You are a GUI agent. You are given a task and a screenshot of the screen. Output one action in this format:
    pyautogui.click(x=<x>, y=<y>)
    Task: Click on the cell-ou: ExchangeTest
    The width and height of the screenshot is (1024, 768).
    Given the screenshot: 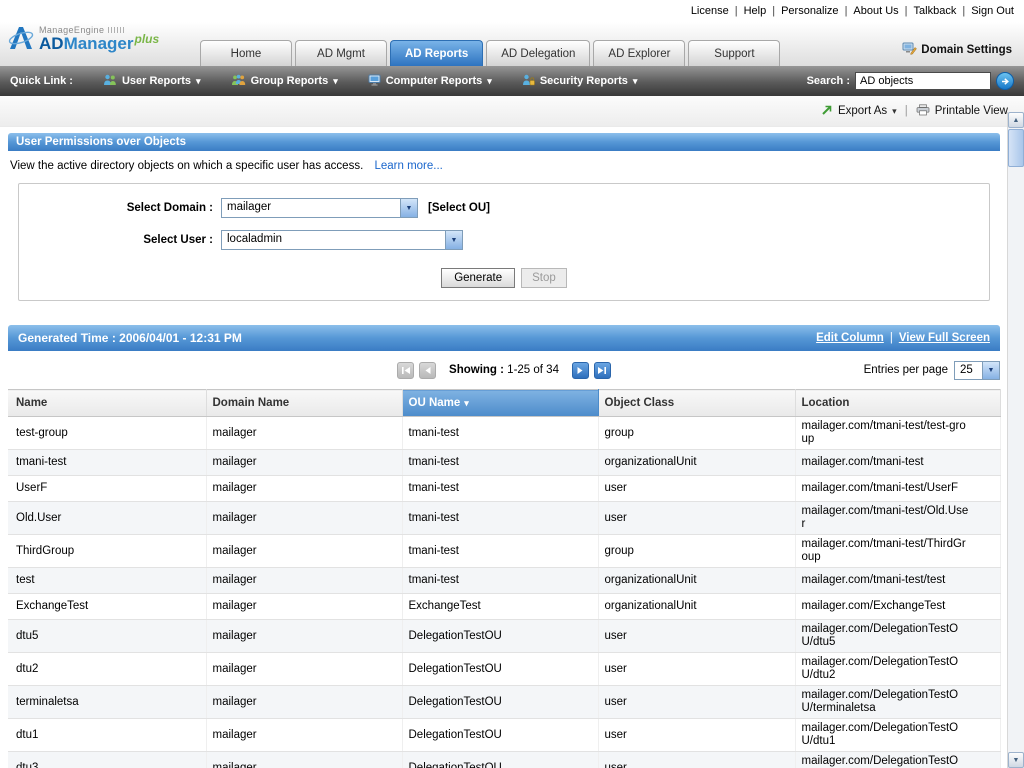 What is the action you would take?
    pyautogui.click(x=500, y=606)
    